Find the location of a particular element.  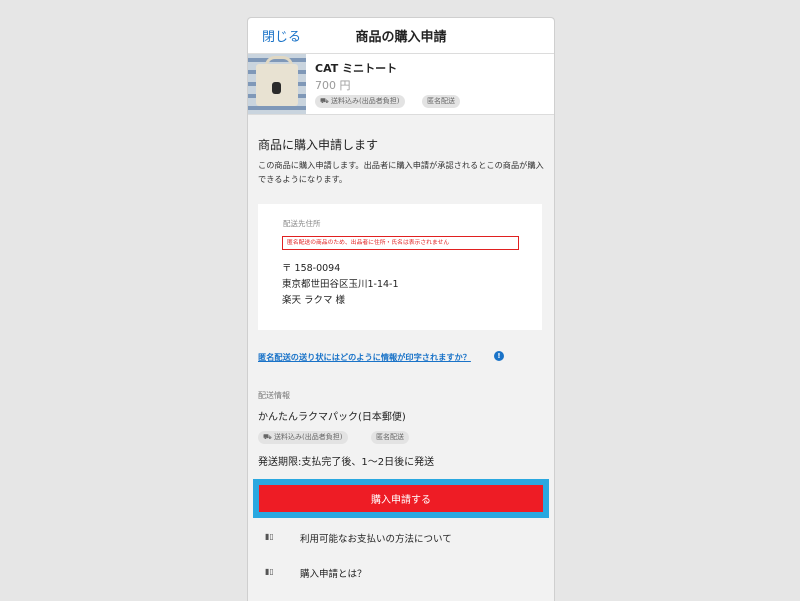

help-link-label: 購入申請とは？ is located at coordinates (333, 574).